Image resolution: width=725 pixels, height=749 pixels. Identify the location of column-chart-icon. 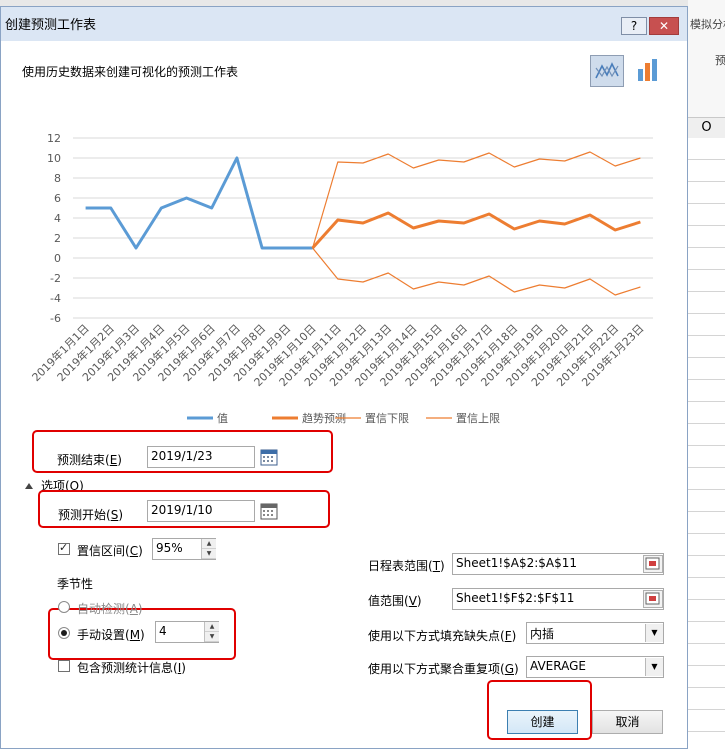
(647, 70).